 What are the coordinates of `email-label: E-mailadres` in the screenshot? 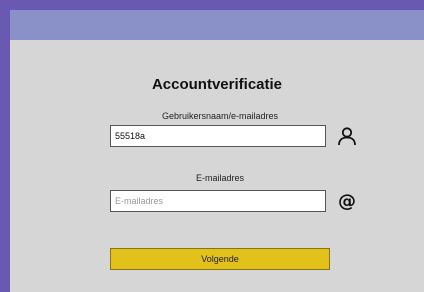 It's located at (219, 178).